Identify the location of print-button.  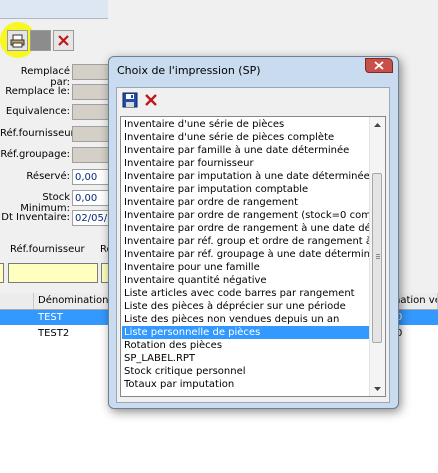
(17, 40).